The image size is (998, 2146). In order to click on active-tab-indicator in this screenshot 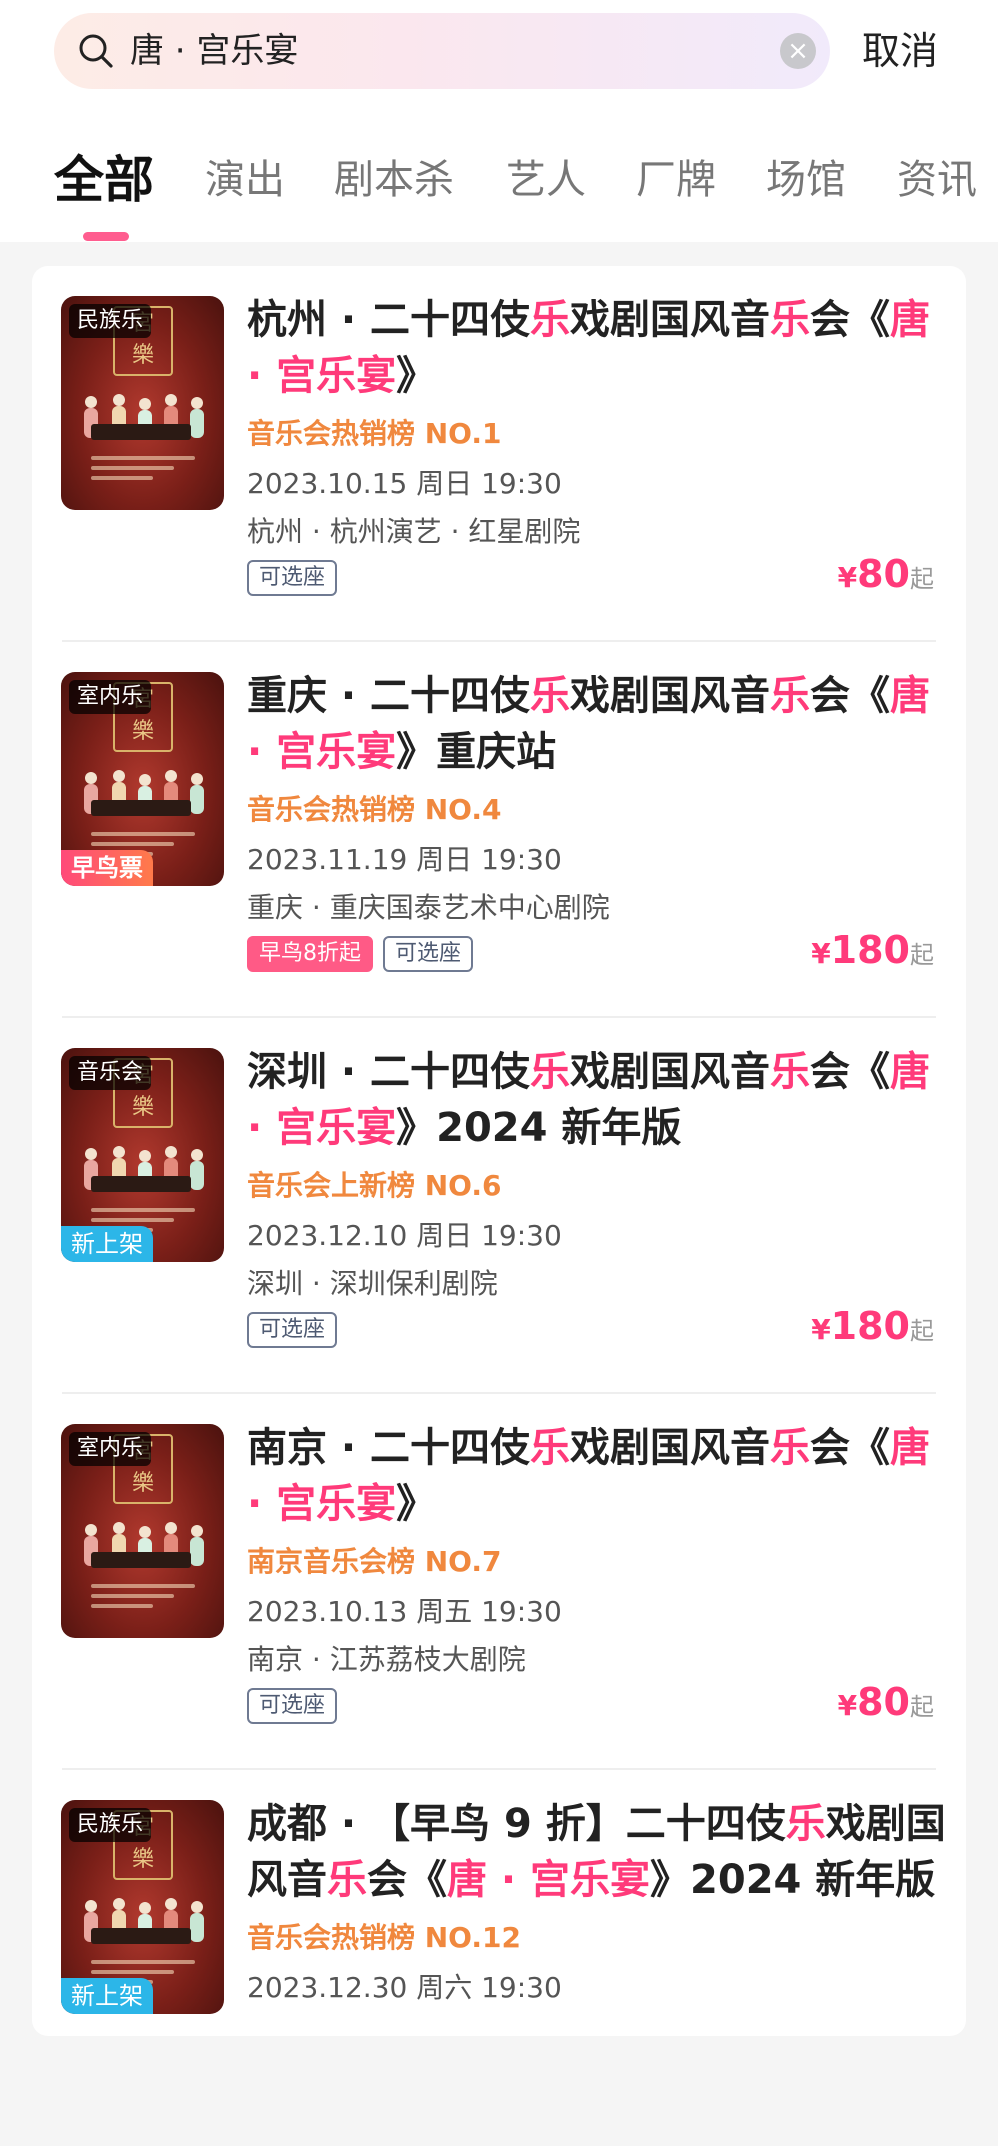, I will do `click(106, 236)`.